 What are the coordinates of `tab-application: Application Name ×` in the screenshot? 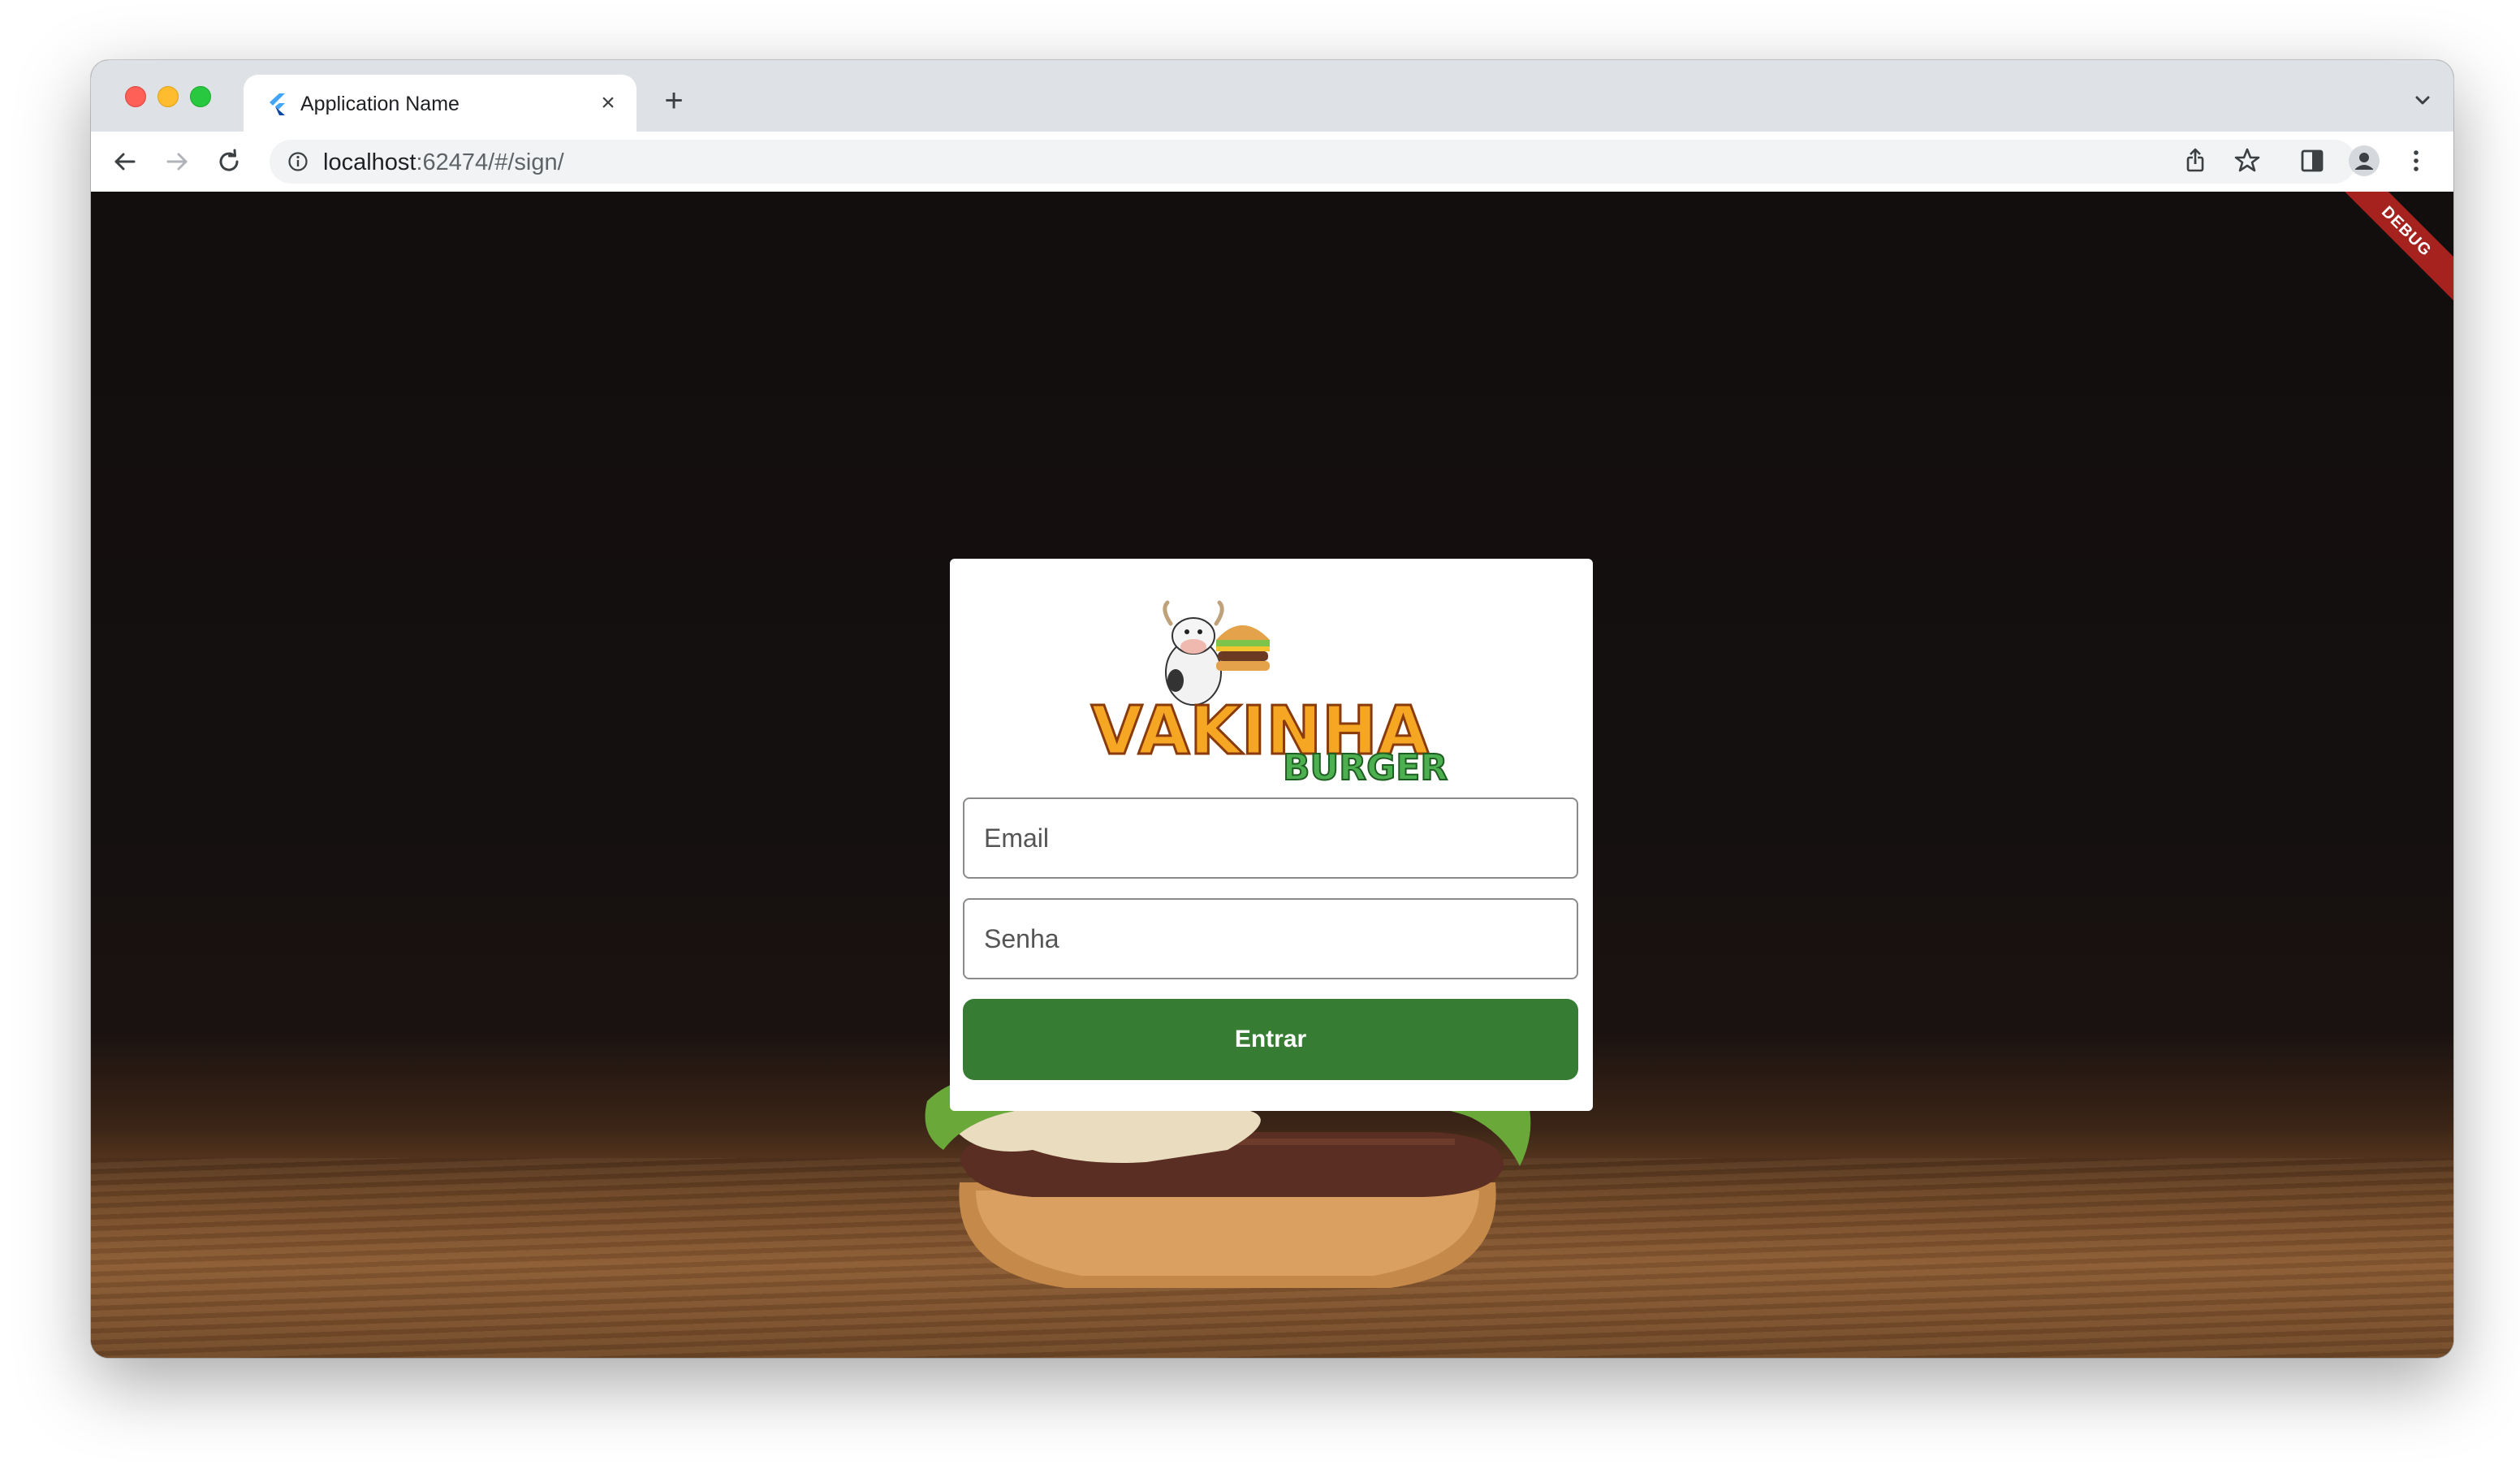 It's located at (440, 103).